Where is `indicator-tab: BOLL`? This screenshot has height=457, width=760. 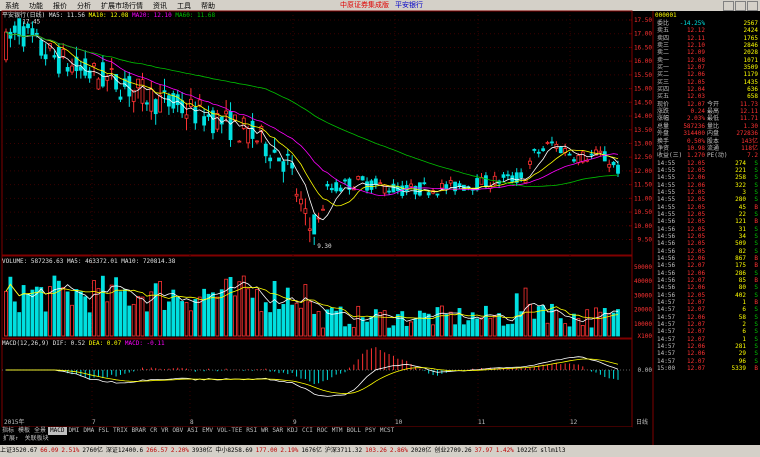
indicator-tab: BOLL is located at coordinates (354, 431).